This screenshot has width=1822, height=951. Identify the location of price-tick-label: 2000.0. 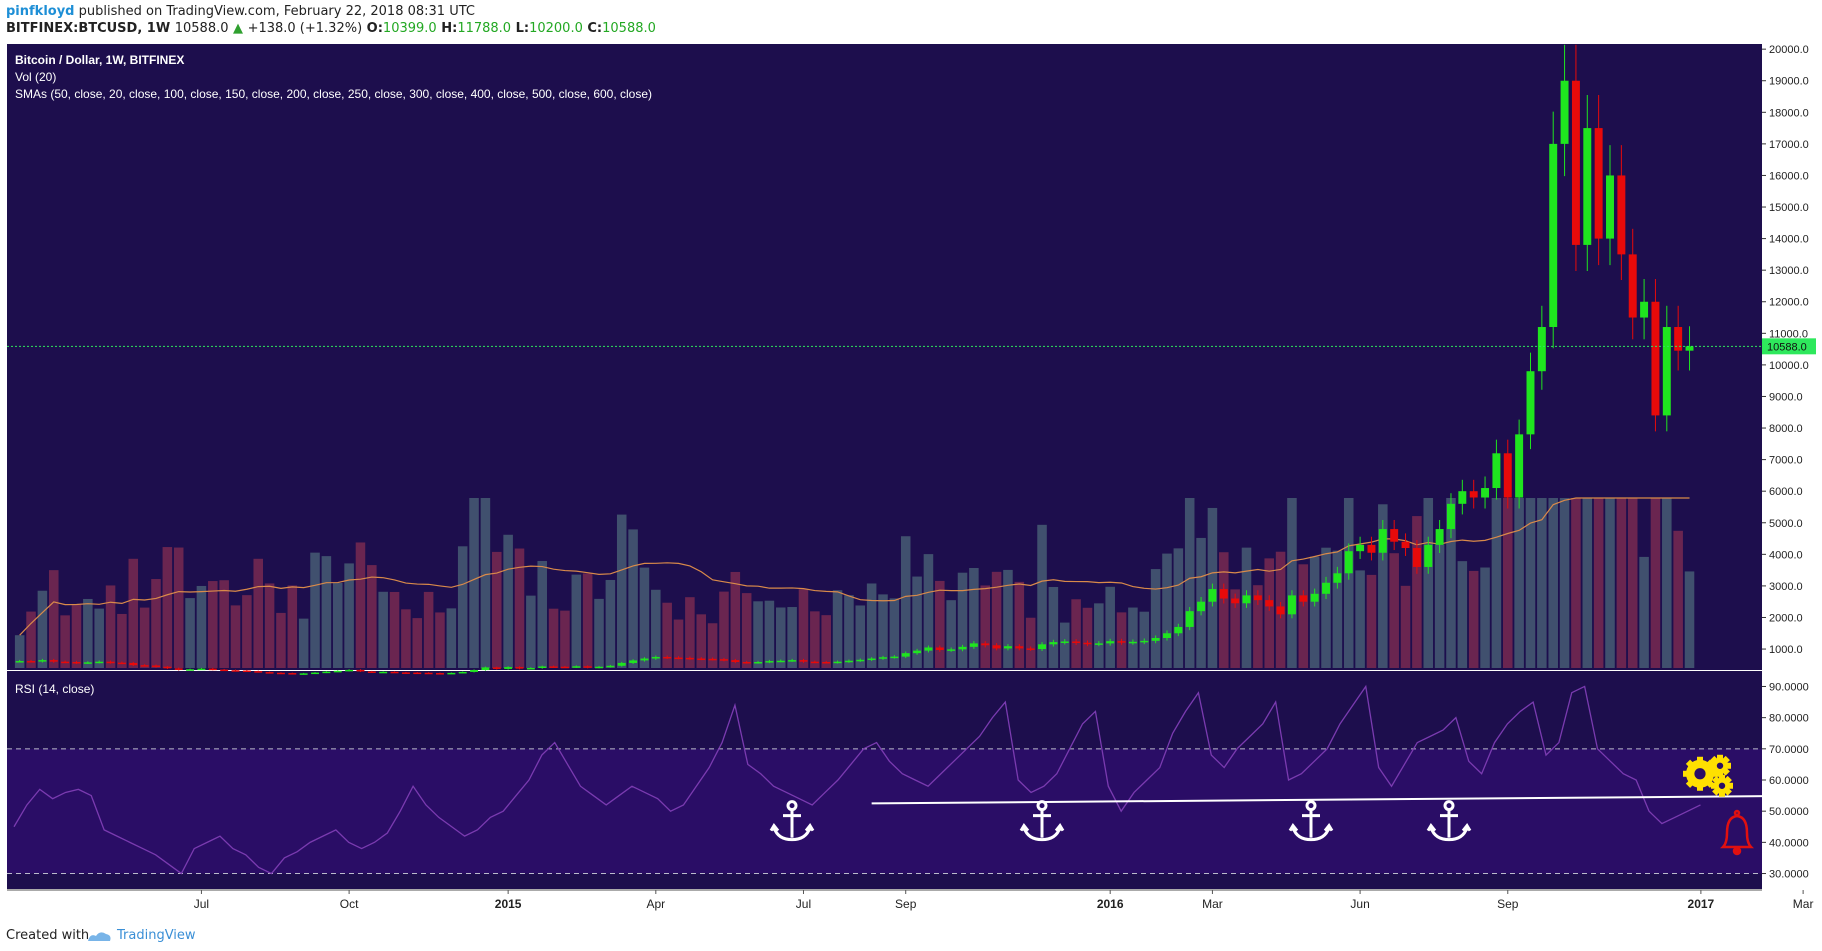
(1786, 618).